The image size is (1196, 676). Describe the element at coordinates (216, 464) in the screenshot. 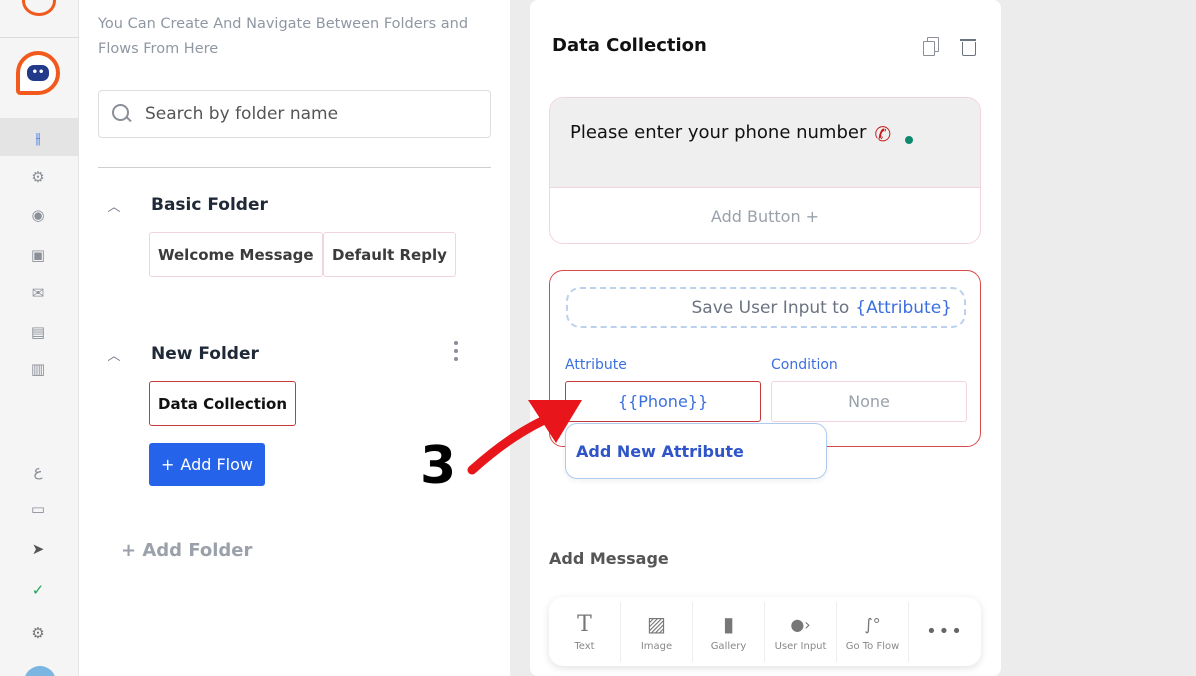

I see `add-flow-label: Add Flow` at that location.